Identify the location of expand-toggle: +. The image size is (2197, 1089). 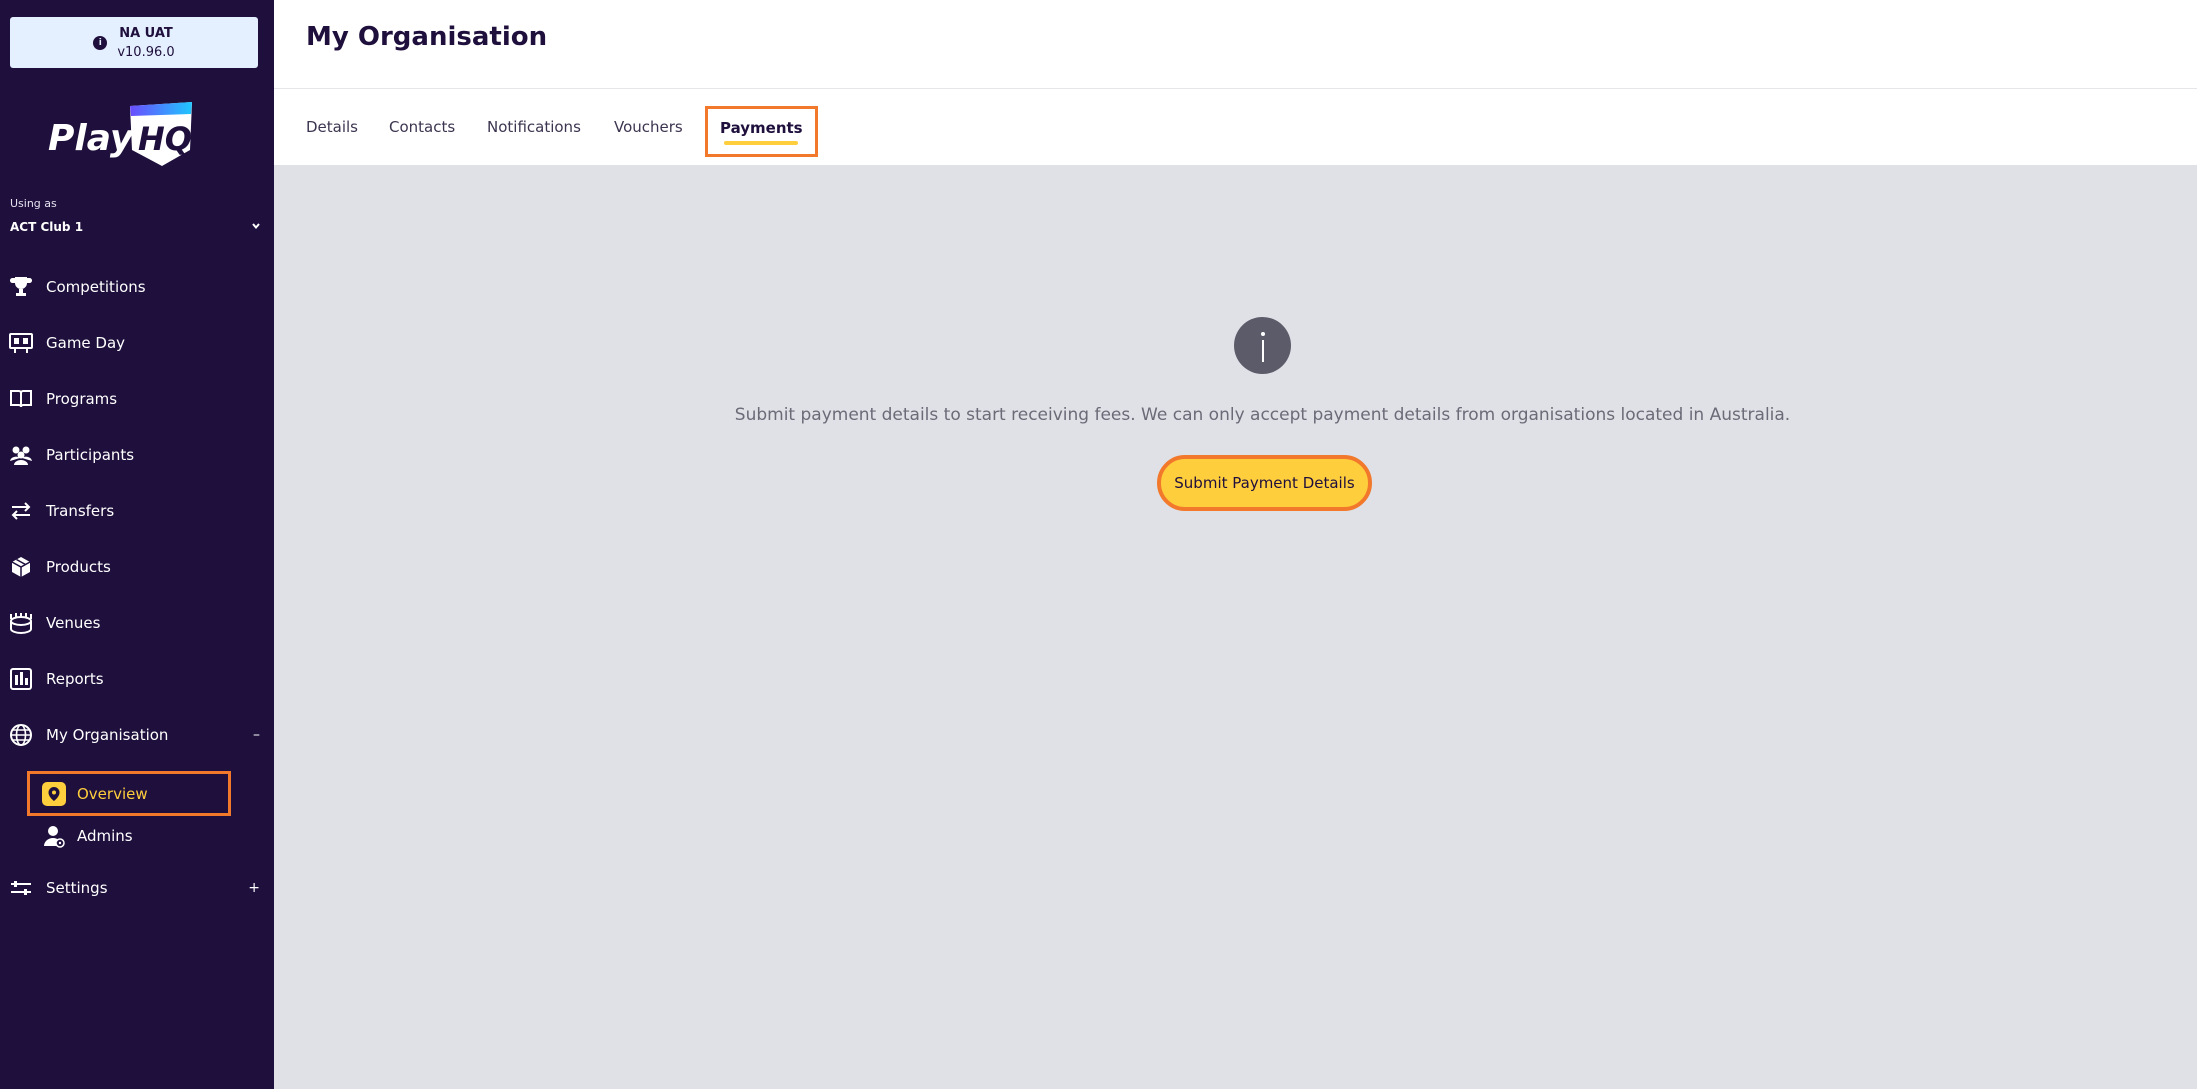
(254, 888).